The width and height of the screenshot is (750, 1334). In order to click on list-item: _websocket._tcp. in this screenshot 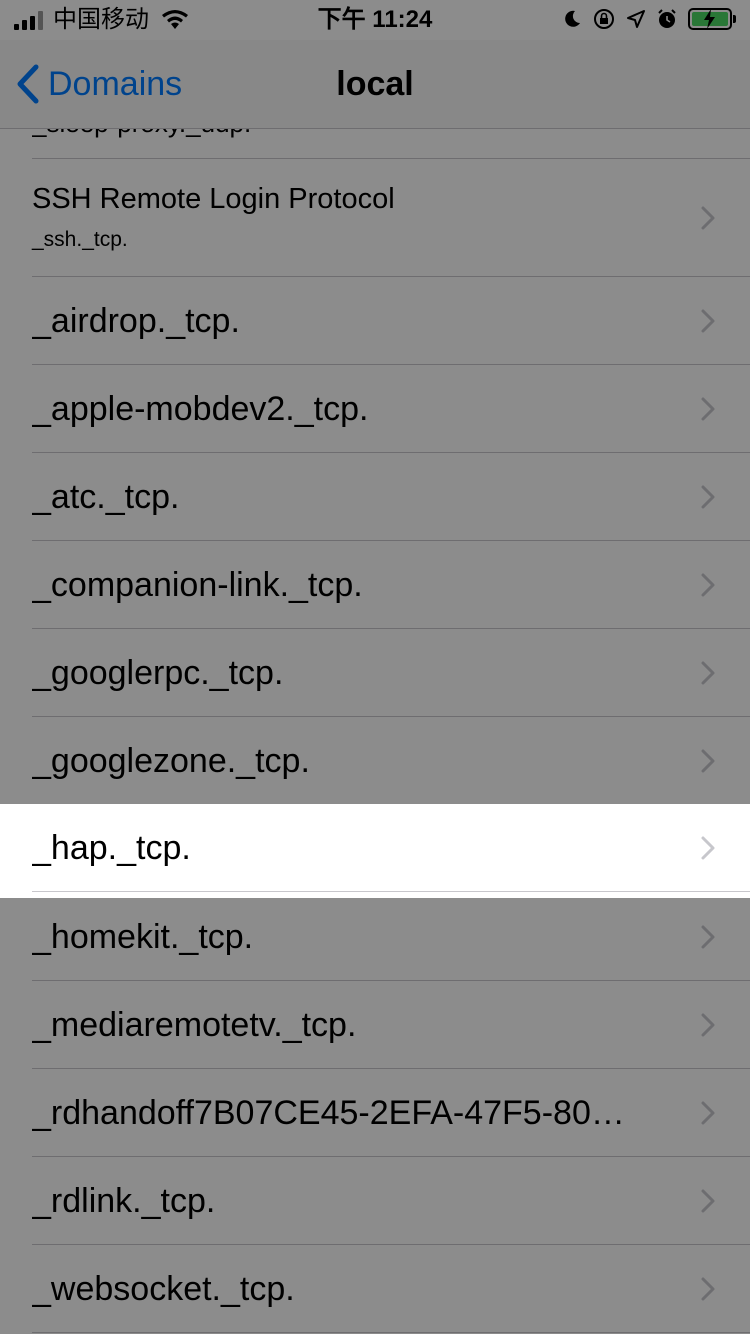, I will do `click(375, 1289)`.